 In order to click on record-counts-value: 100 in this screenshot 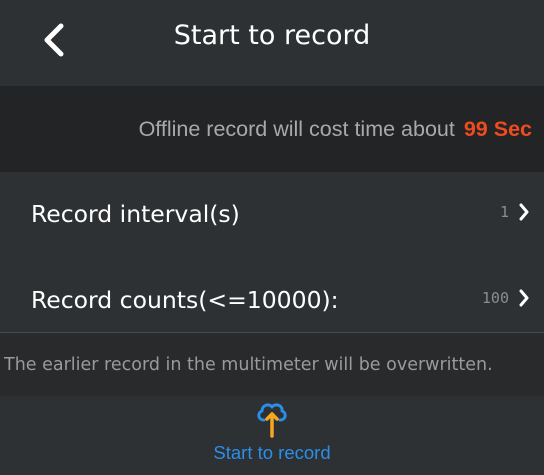, I will do `click(495, 298)`.